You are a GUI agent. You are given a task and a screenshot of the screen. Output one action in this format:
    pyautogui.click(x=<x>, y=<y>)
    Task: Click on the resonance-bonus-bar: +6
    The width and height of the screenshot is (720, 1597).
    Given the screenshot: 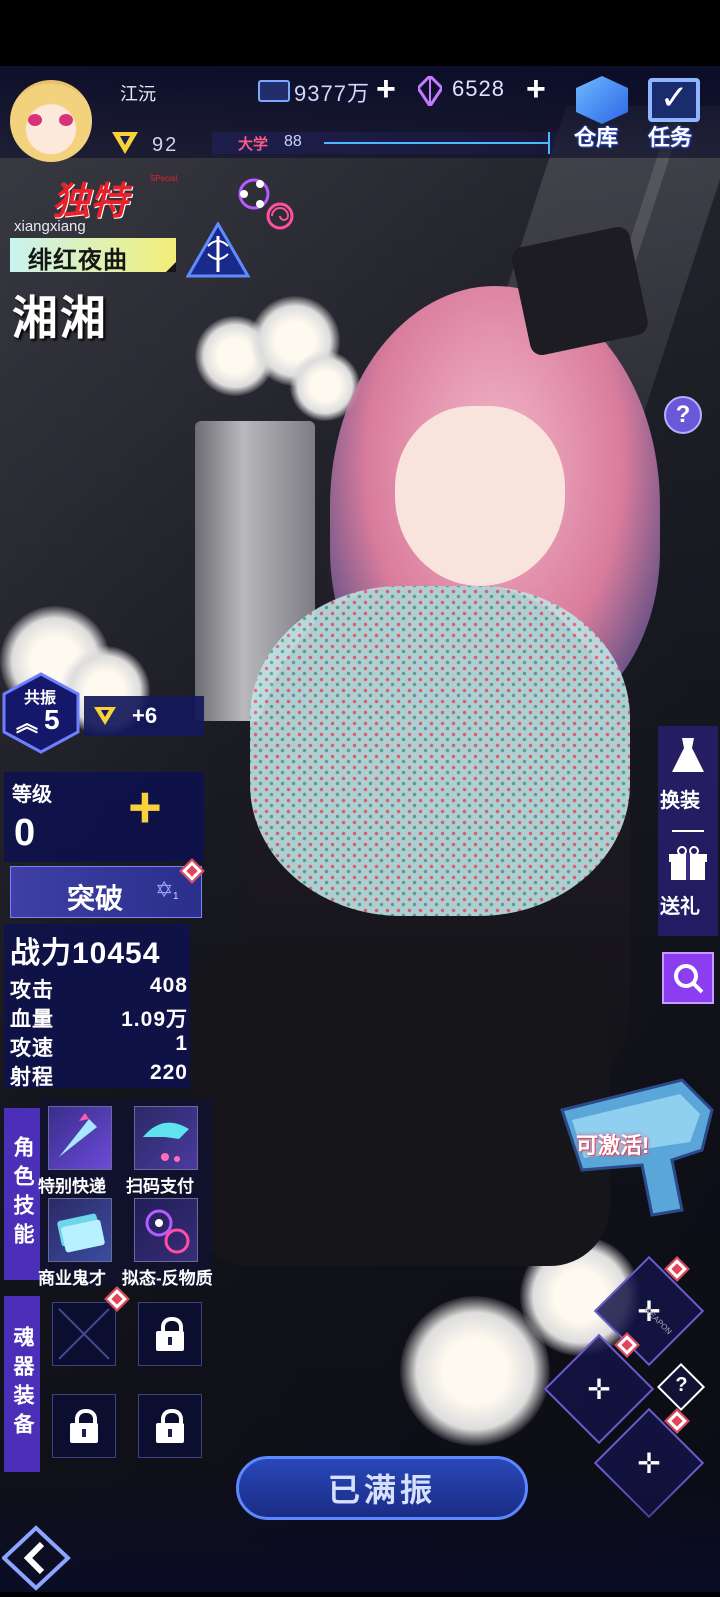 What is the action you would take?
    pyautogui.click(x=144, y=716)
    